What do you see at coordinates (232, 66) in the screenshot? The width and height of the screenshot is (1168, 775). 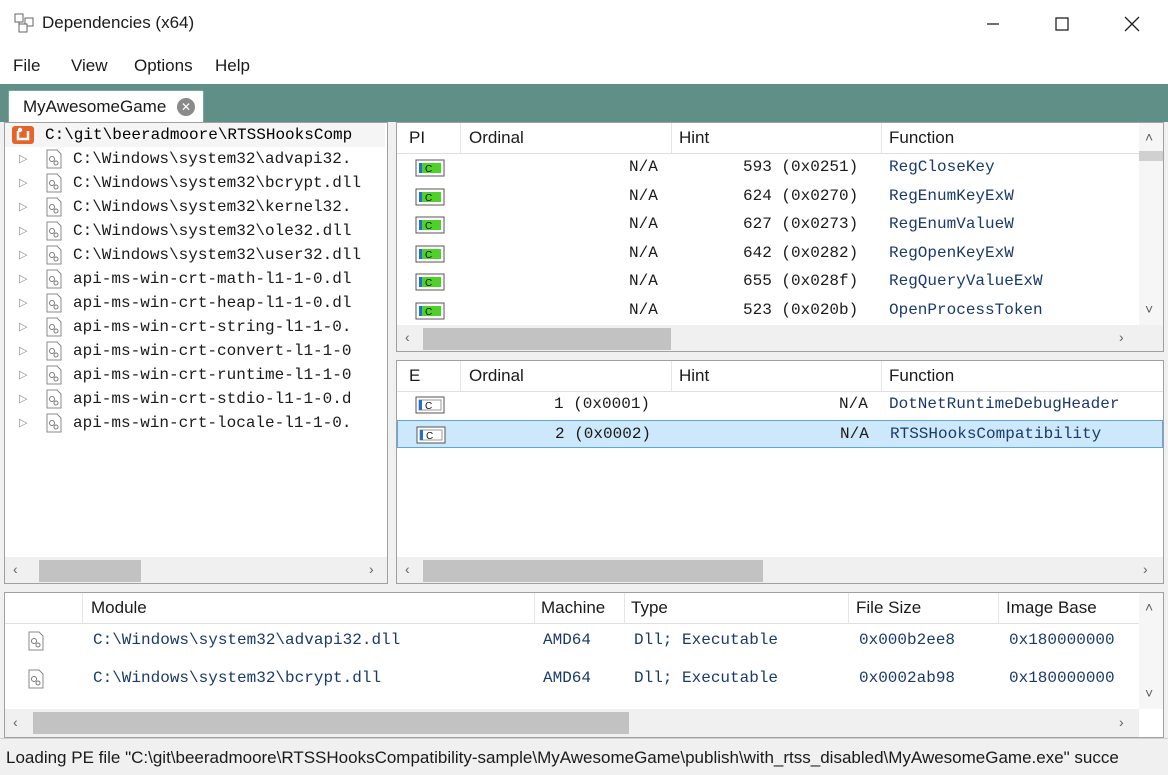 I see `menu-help: Help` at bounding box center [232, 66].